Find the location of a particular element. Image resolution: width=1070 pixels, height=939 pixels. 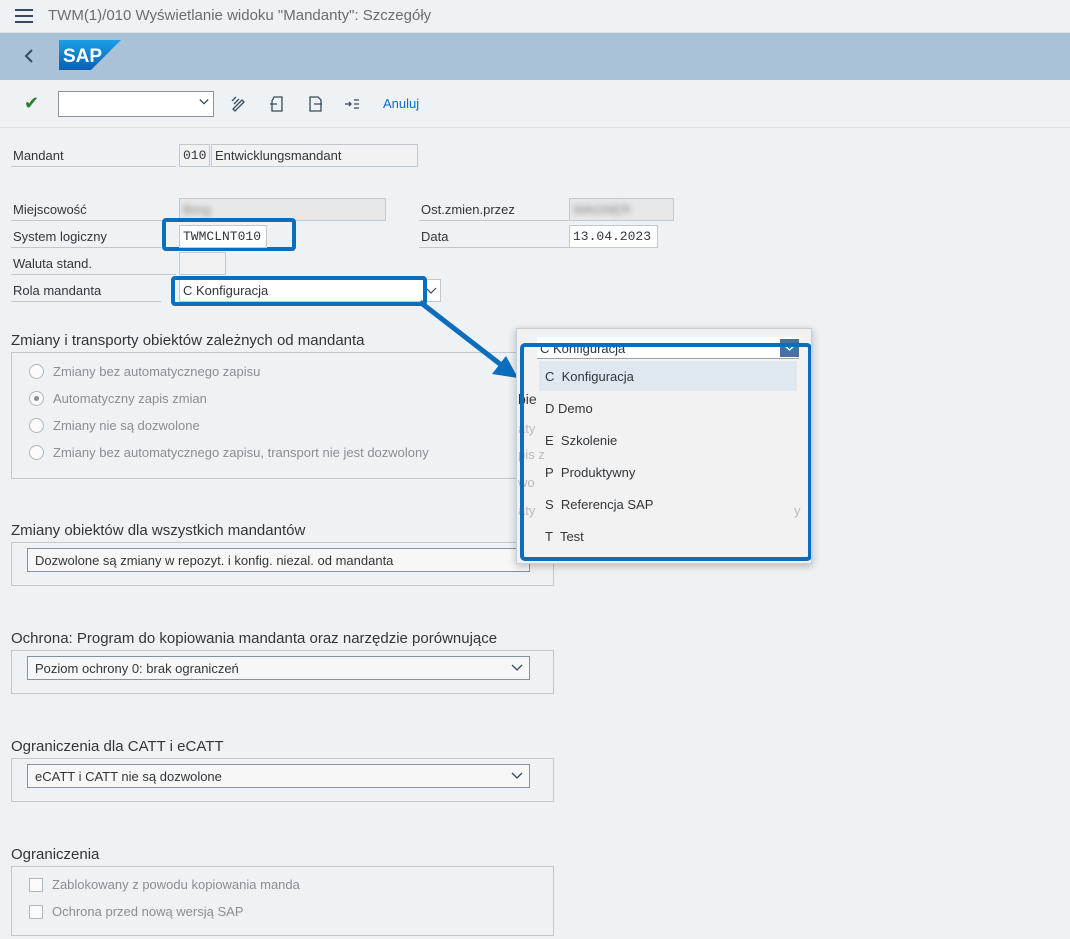

dropdown-highlight is located at coordinates (665, 452).